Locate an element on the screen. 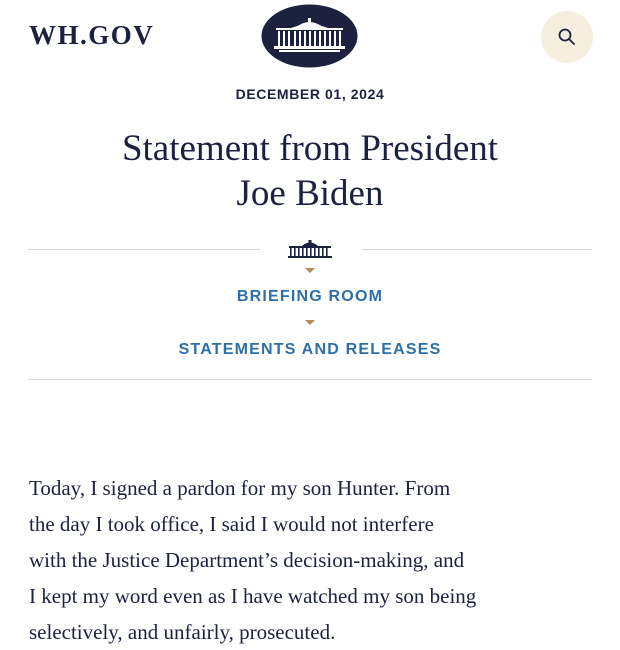 The width and height of the screenshot is (620, 650). page-title: Statement from President Joe Biden is located at coordinates (310, 171).